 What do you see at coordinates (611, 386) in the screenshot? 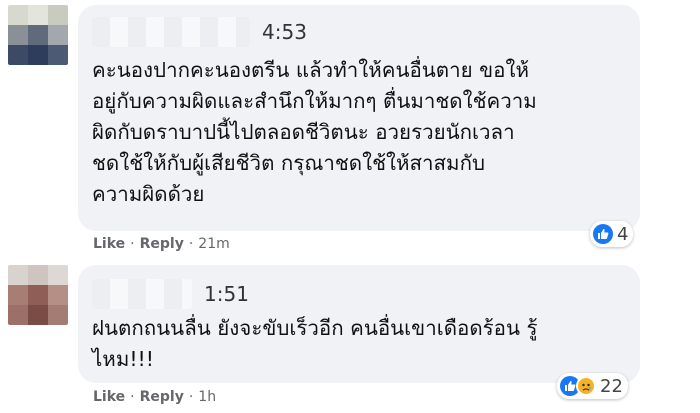
I see `reaction-count: 22` at bounding box center [611, 386].